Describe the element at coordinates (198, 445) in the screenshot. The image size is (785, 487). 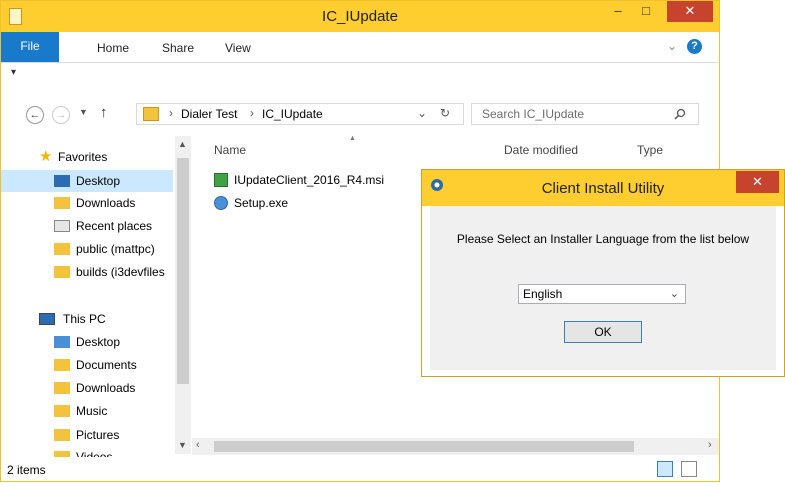
I see `scroll-left-icon: ‹` at that location.